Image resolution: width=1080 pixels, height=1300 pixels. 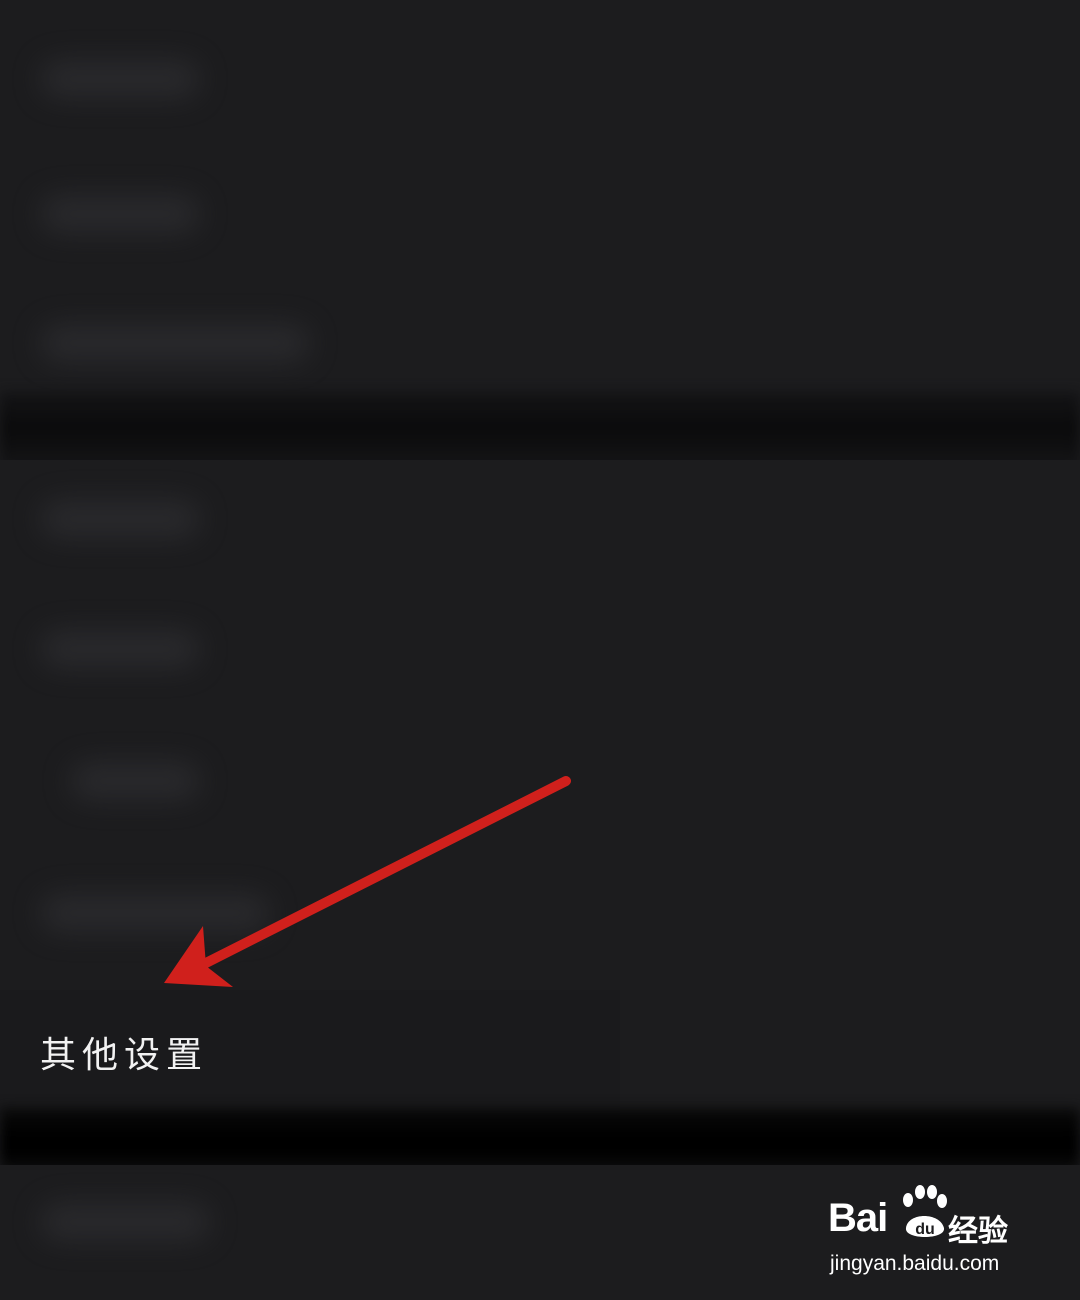 I want to click on watermark-url: jingyan.baidu.com, so click(x=915, y=1263).